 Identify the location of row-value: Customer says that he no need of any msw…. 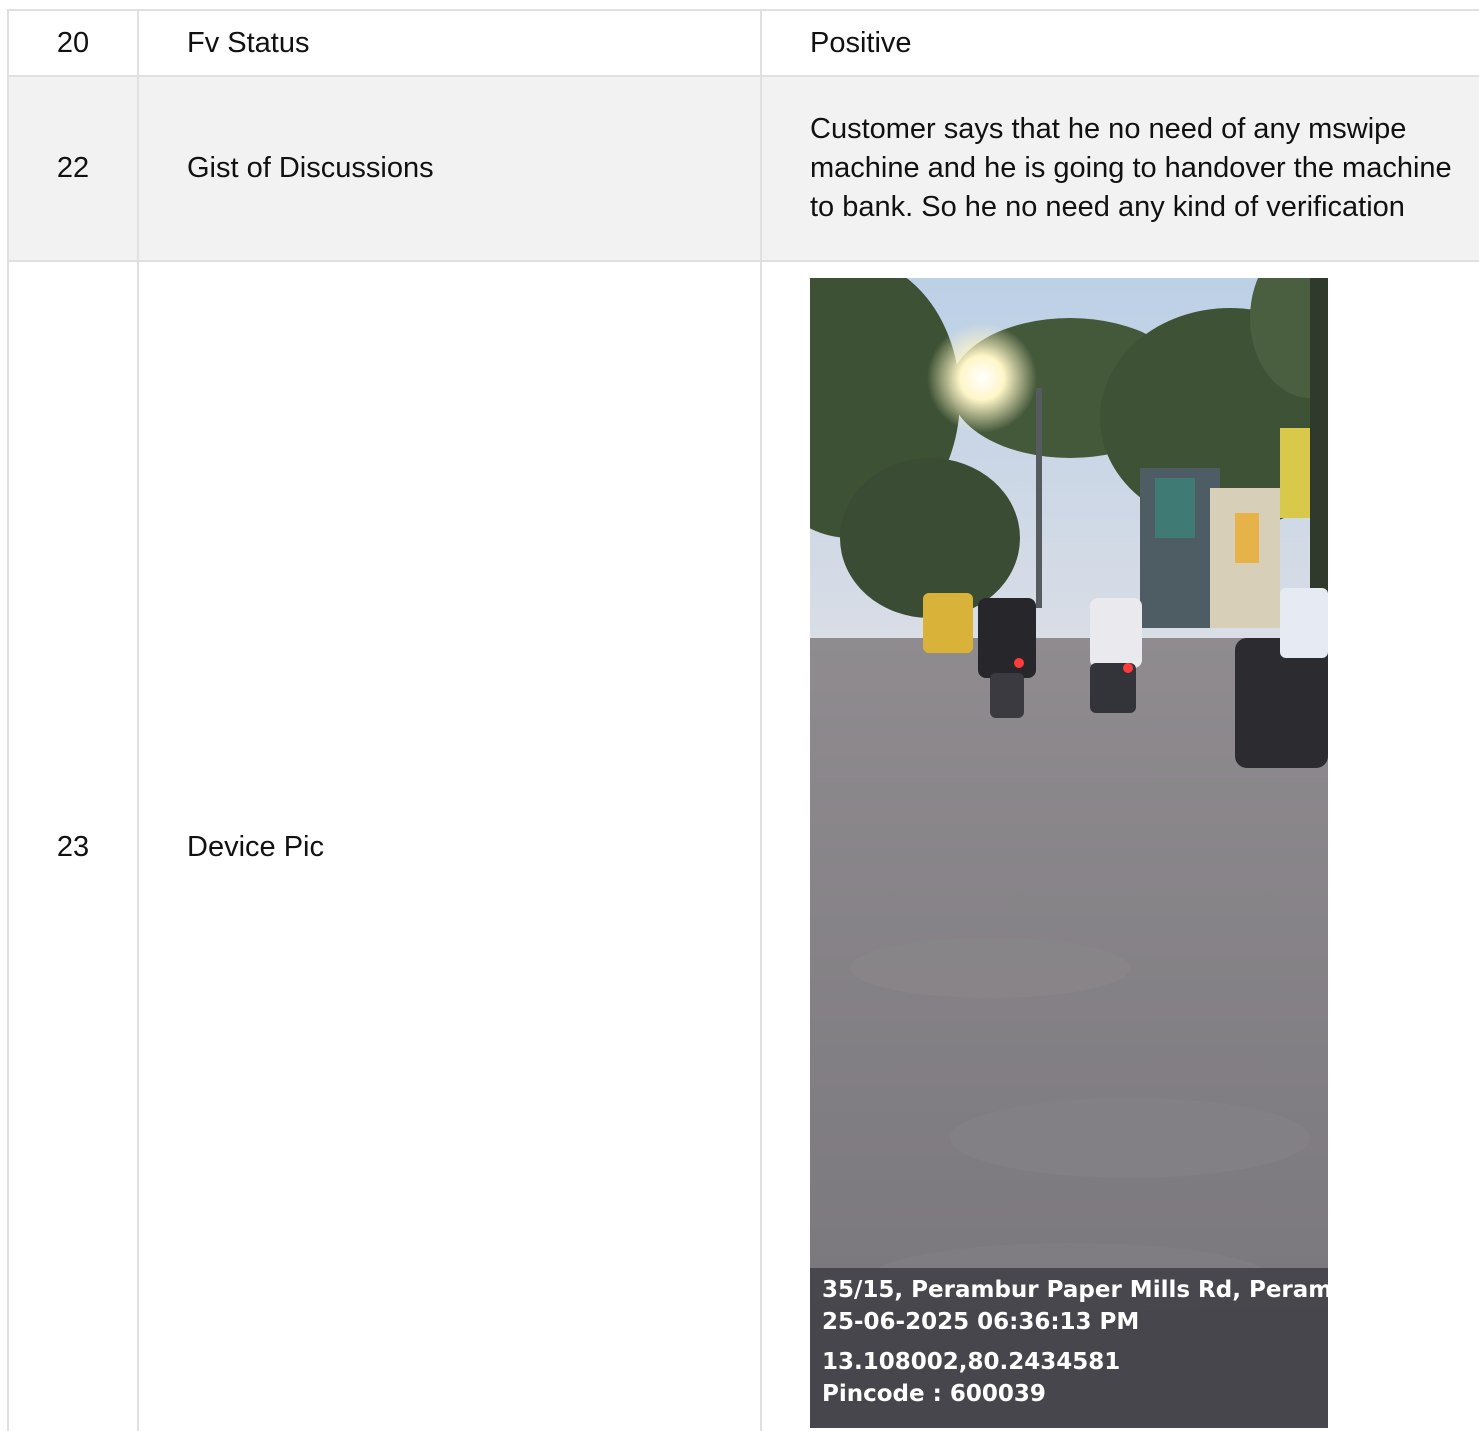
(1119, 168).